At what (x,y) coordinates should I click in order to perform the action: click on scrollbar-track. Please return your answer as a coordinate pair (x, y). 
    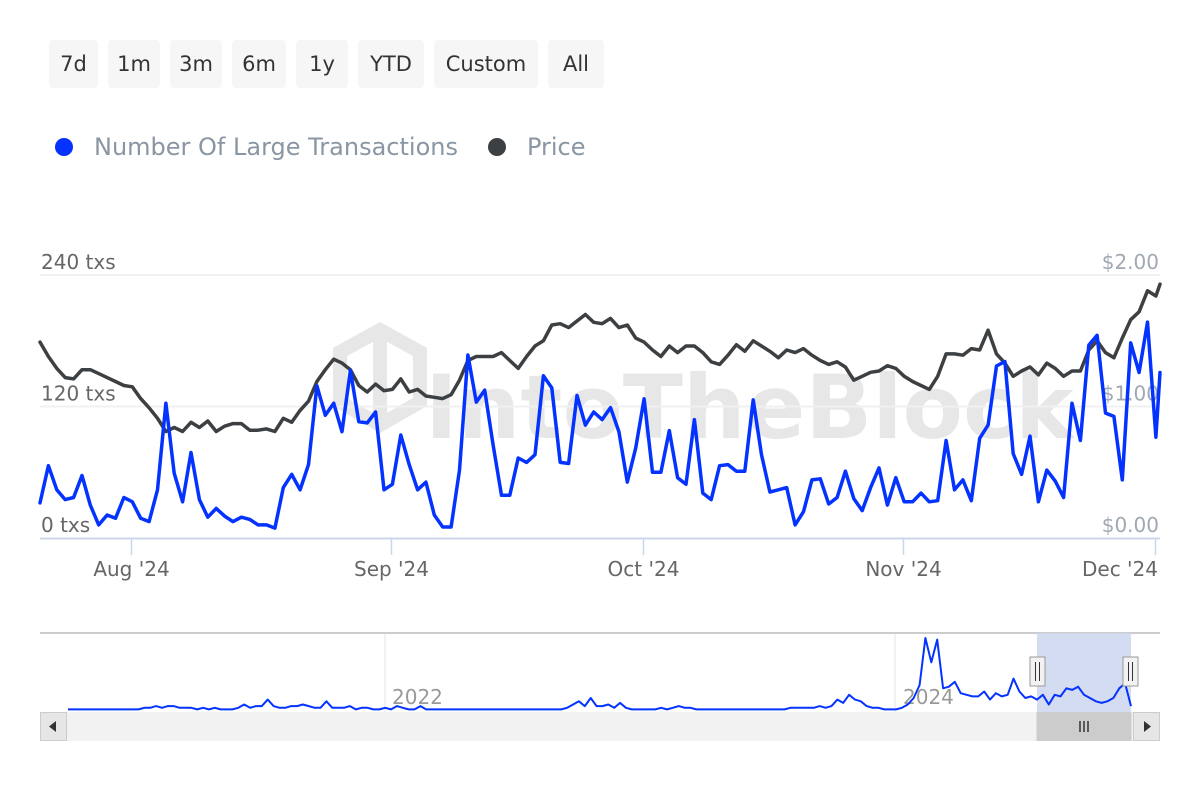
    Looking at the image, I should click on (600, 726).